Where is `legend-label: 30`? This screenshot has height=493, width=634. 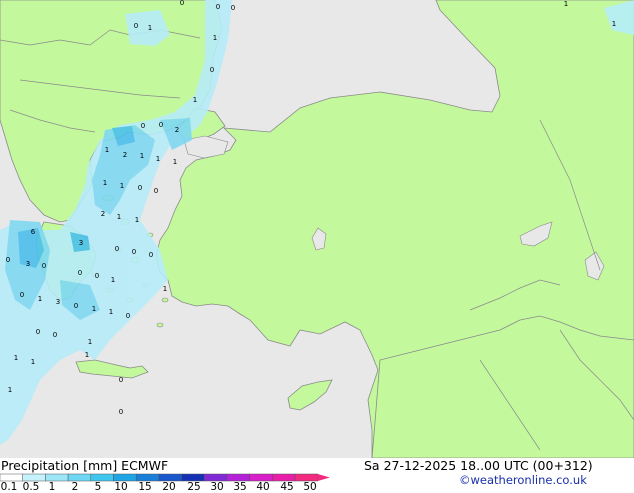 legend-label: 30 is located at coordinates (217, 487).